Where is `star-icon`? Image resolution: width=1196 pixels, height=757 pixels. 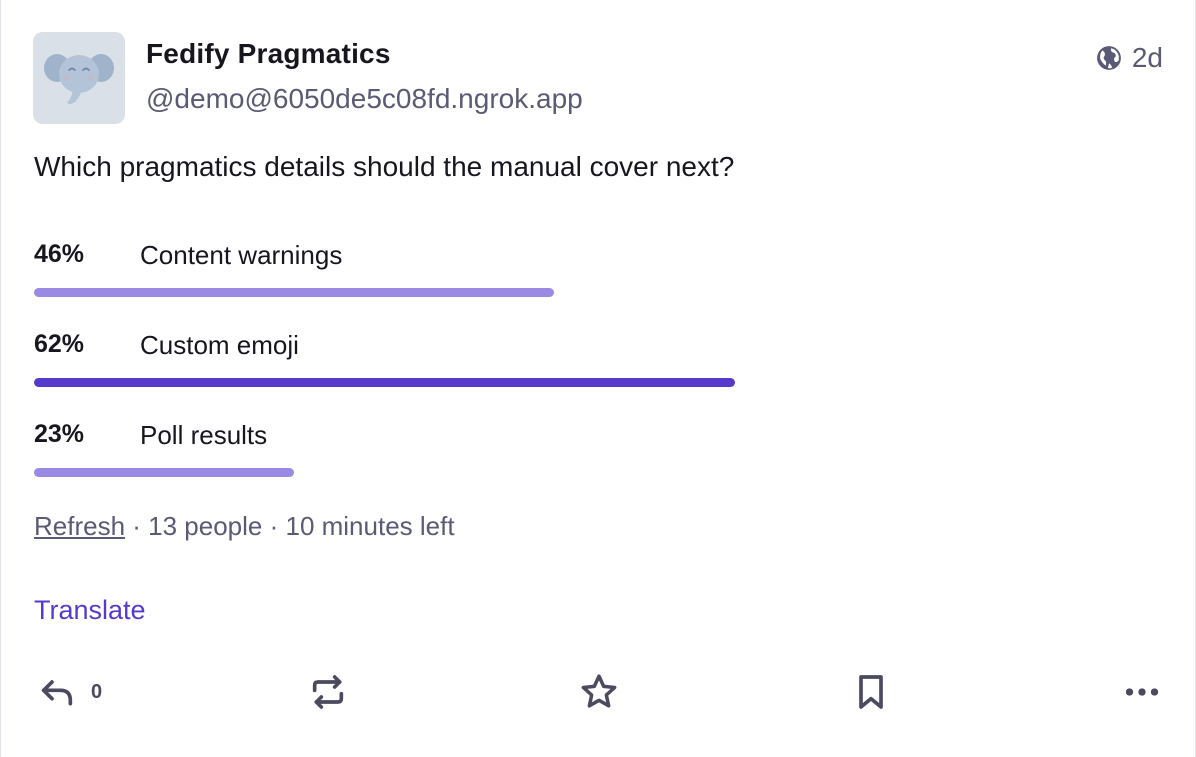 star-icon is located at coordinates (599, 692).